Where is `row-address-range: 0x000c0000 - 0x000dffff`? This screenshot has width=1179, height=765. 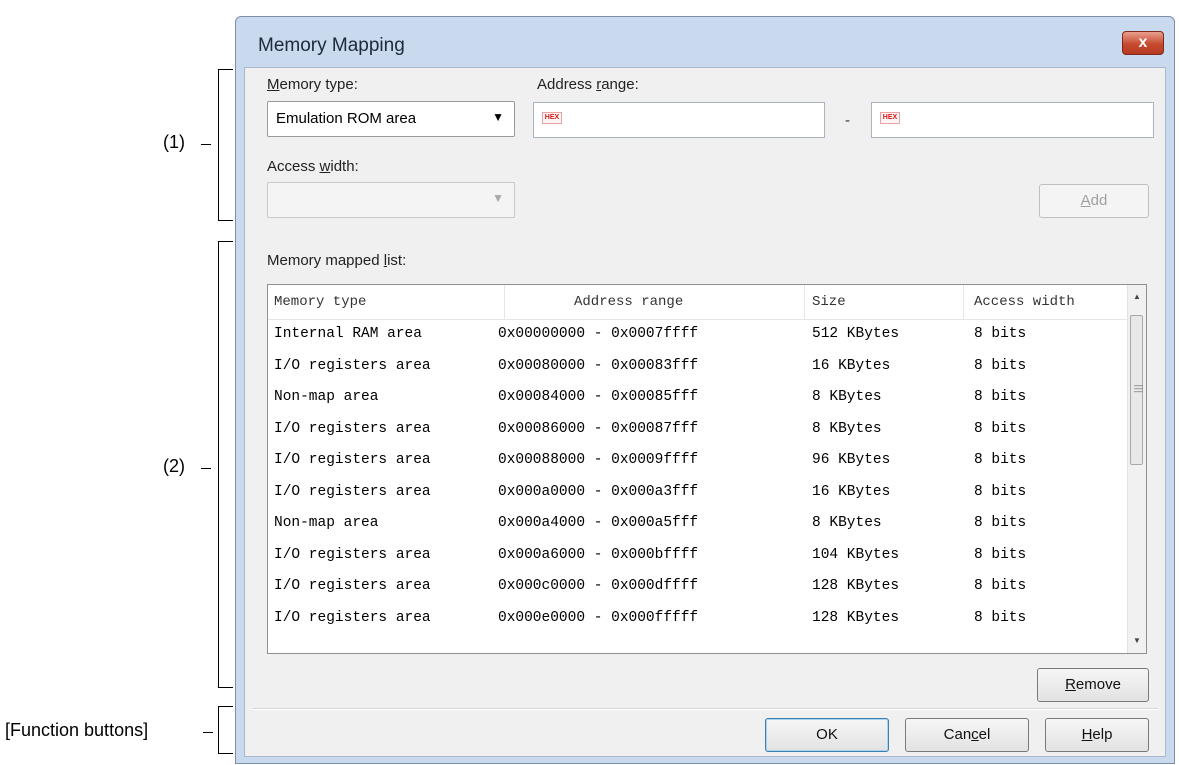
row-address-range: 0x000c0000 - 0x000dffff is located at coordinates (598, 586).